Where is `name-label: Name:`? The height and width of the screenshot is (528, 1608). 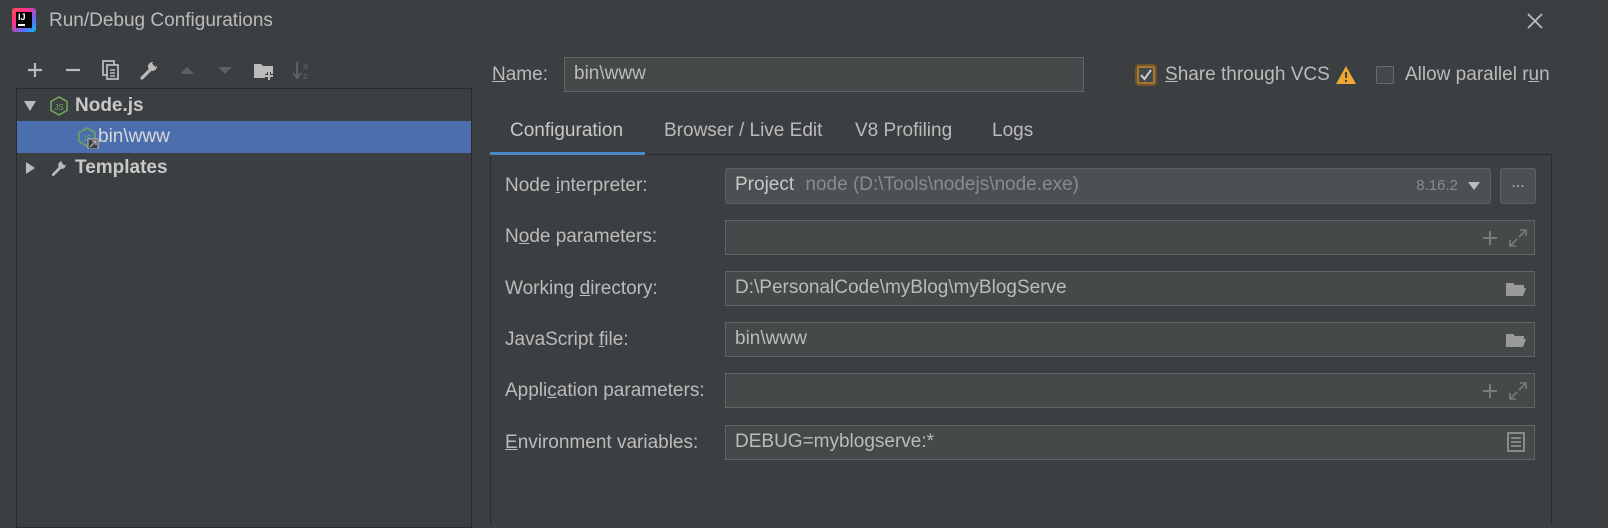 name-label: Name: is located at coordinates (520, 74).